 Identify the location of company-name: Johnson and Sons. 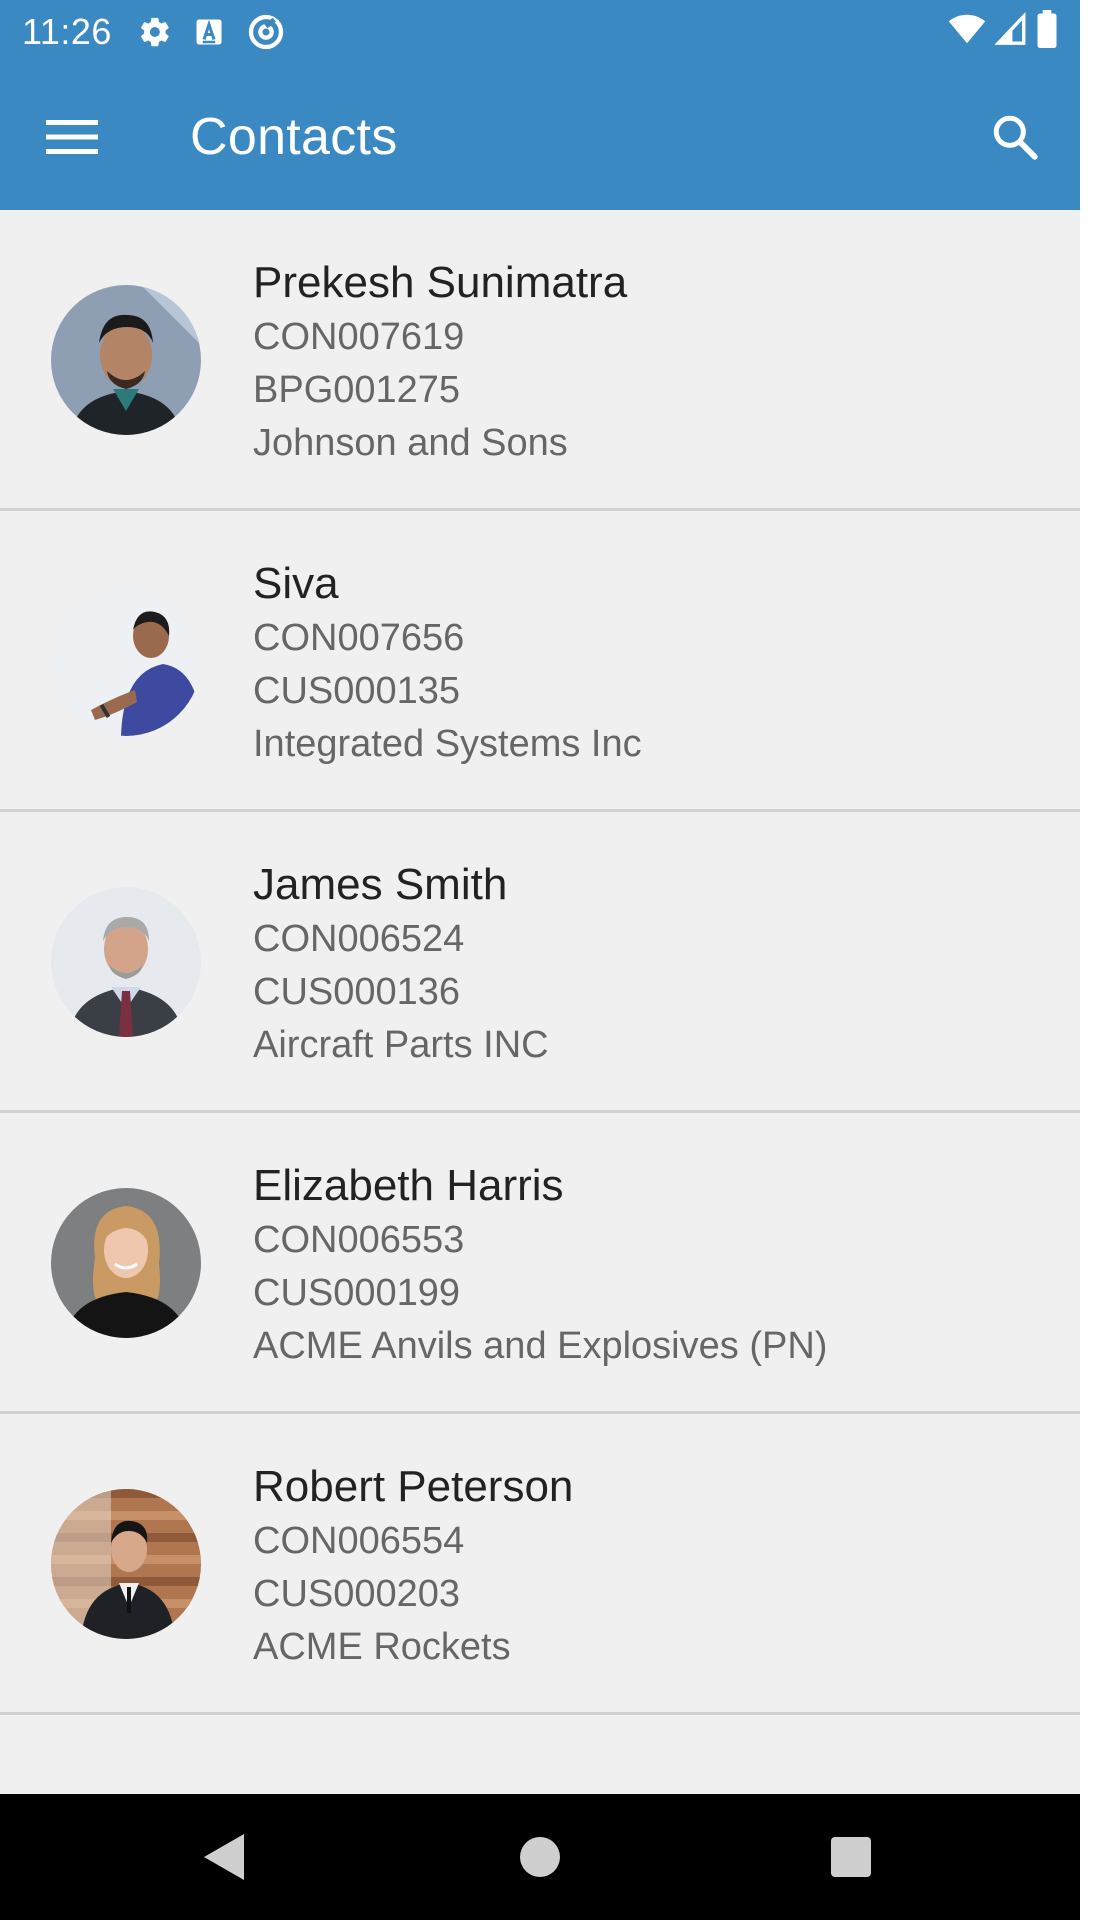
(410, 443).